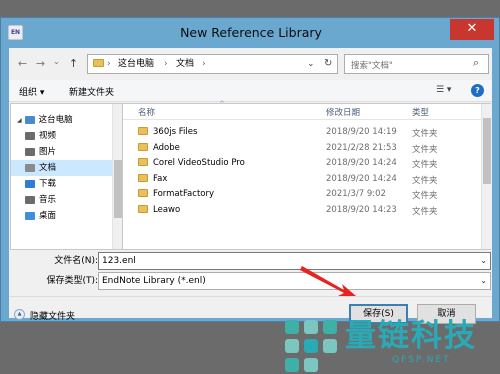 The width and height of the screenshot is (500, 374). I want to click on back-arrow-icon: ←, so click(22, 64).